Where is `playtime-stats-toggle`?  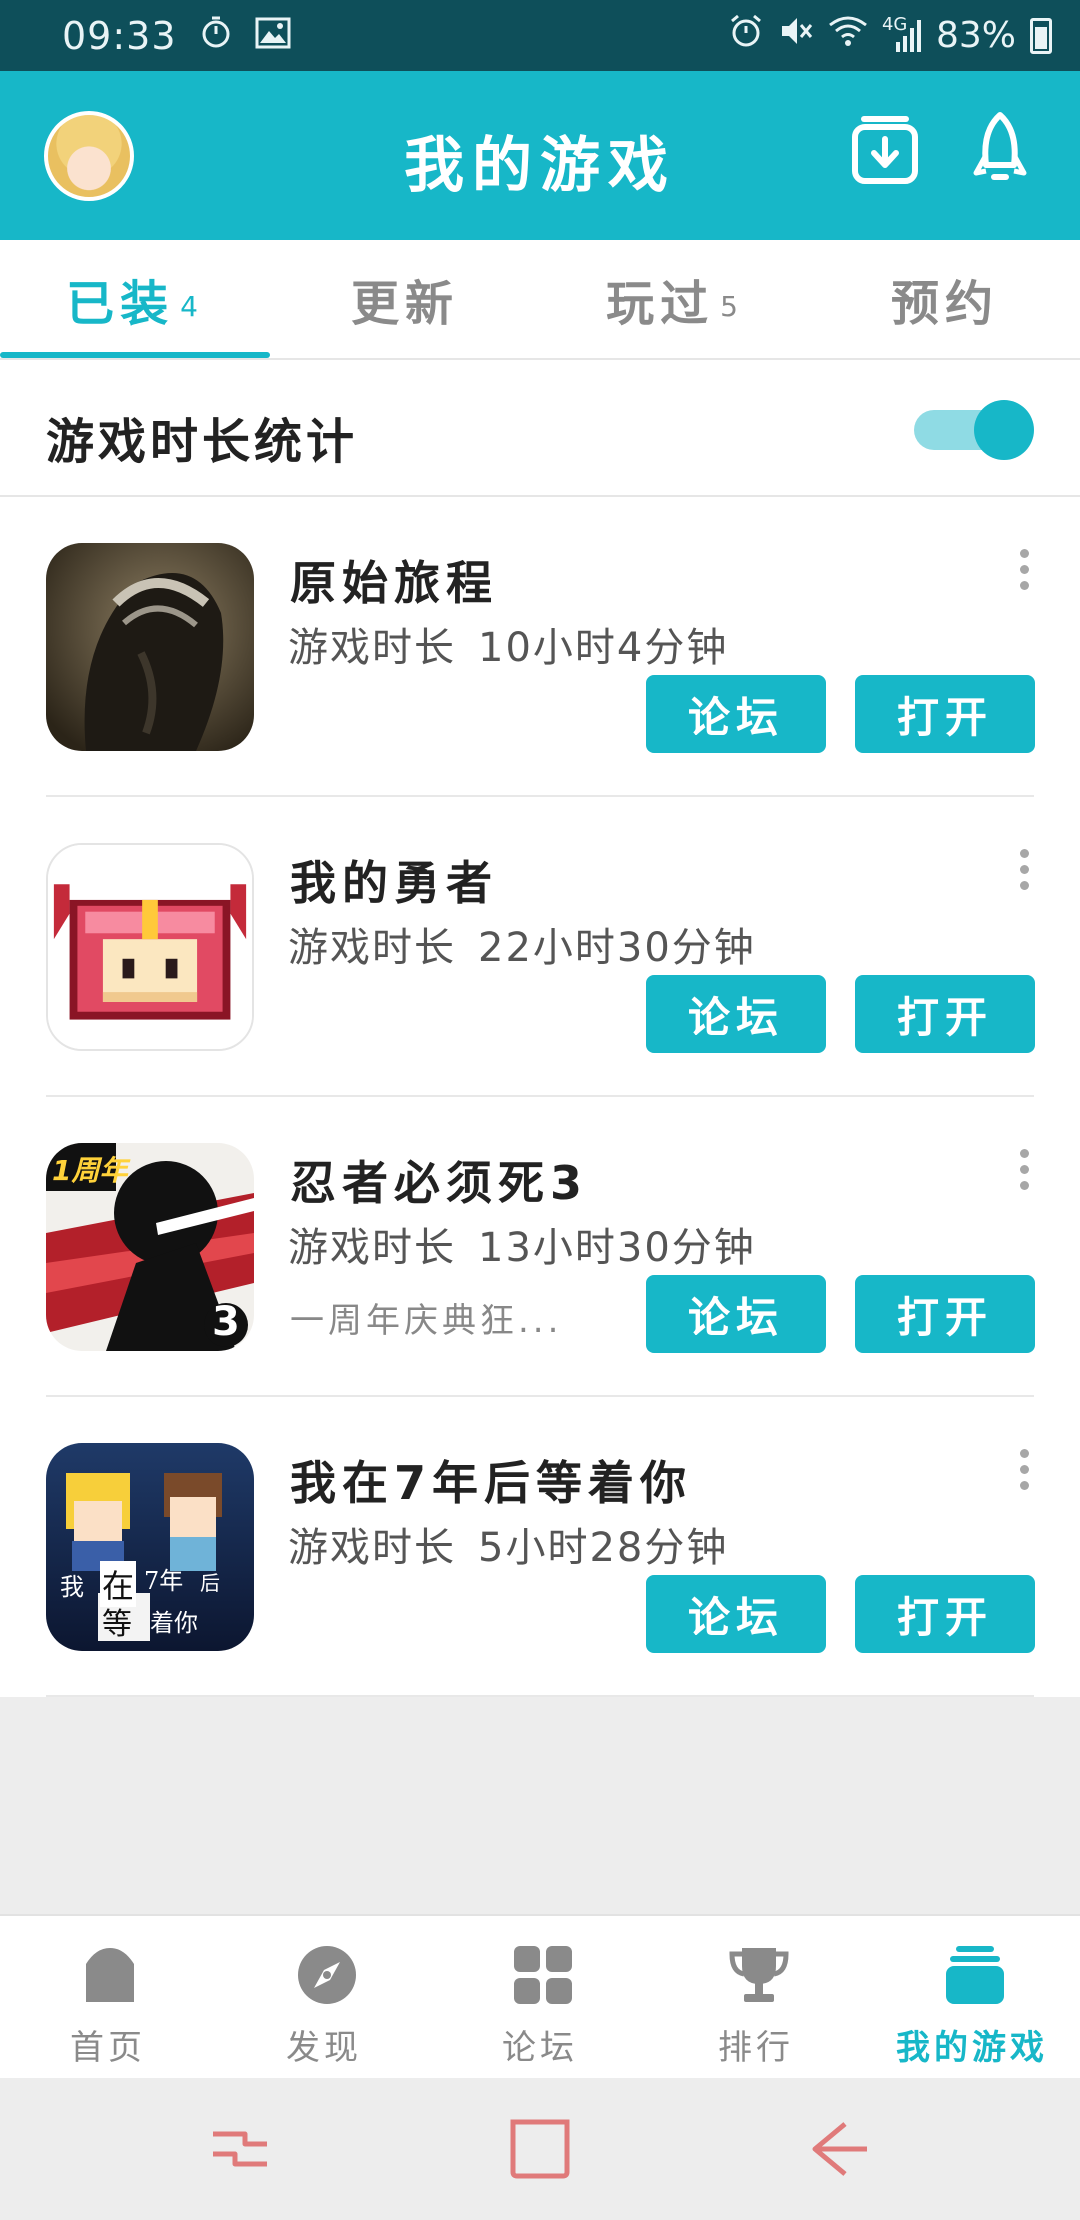
playtime-stats-toggle is located at coordinates (974, 430).